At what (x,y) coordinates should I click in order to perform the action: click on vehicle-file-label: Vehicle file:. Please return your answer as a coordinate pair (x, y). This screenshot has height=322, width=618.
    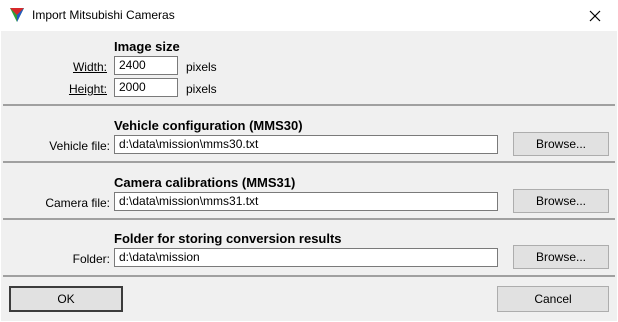
    Looking at the image, I should click on (79, 146).